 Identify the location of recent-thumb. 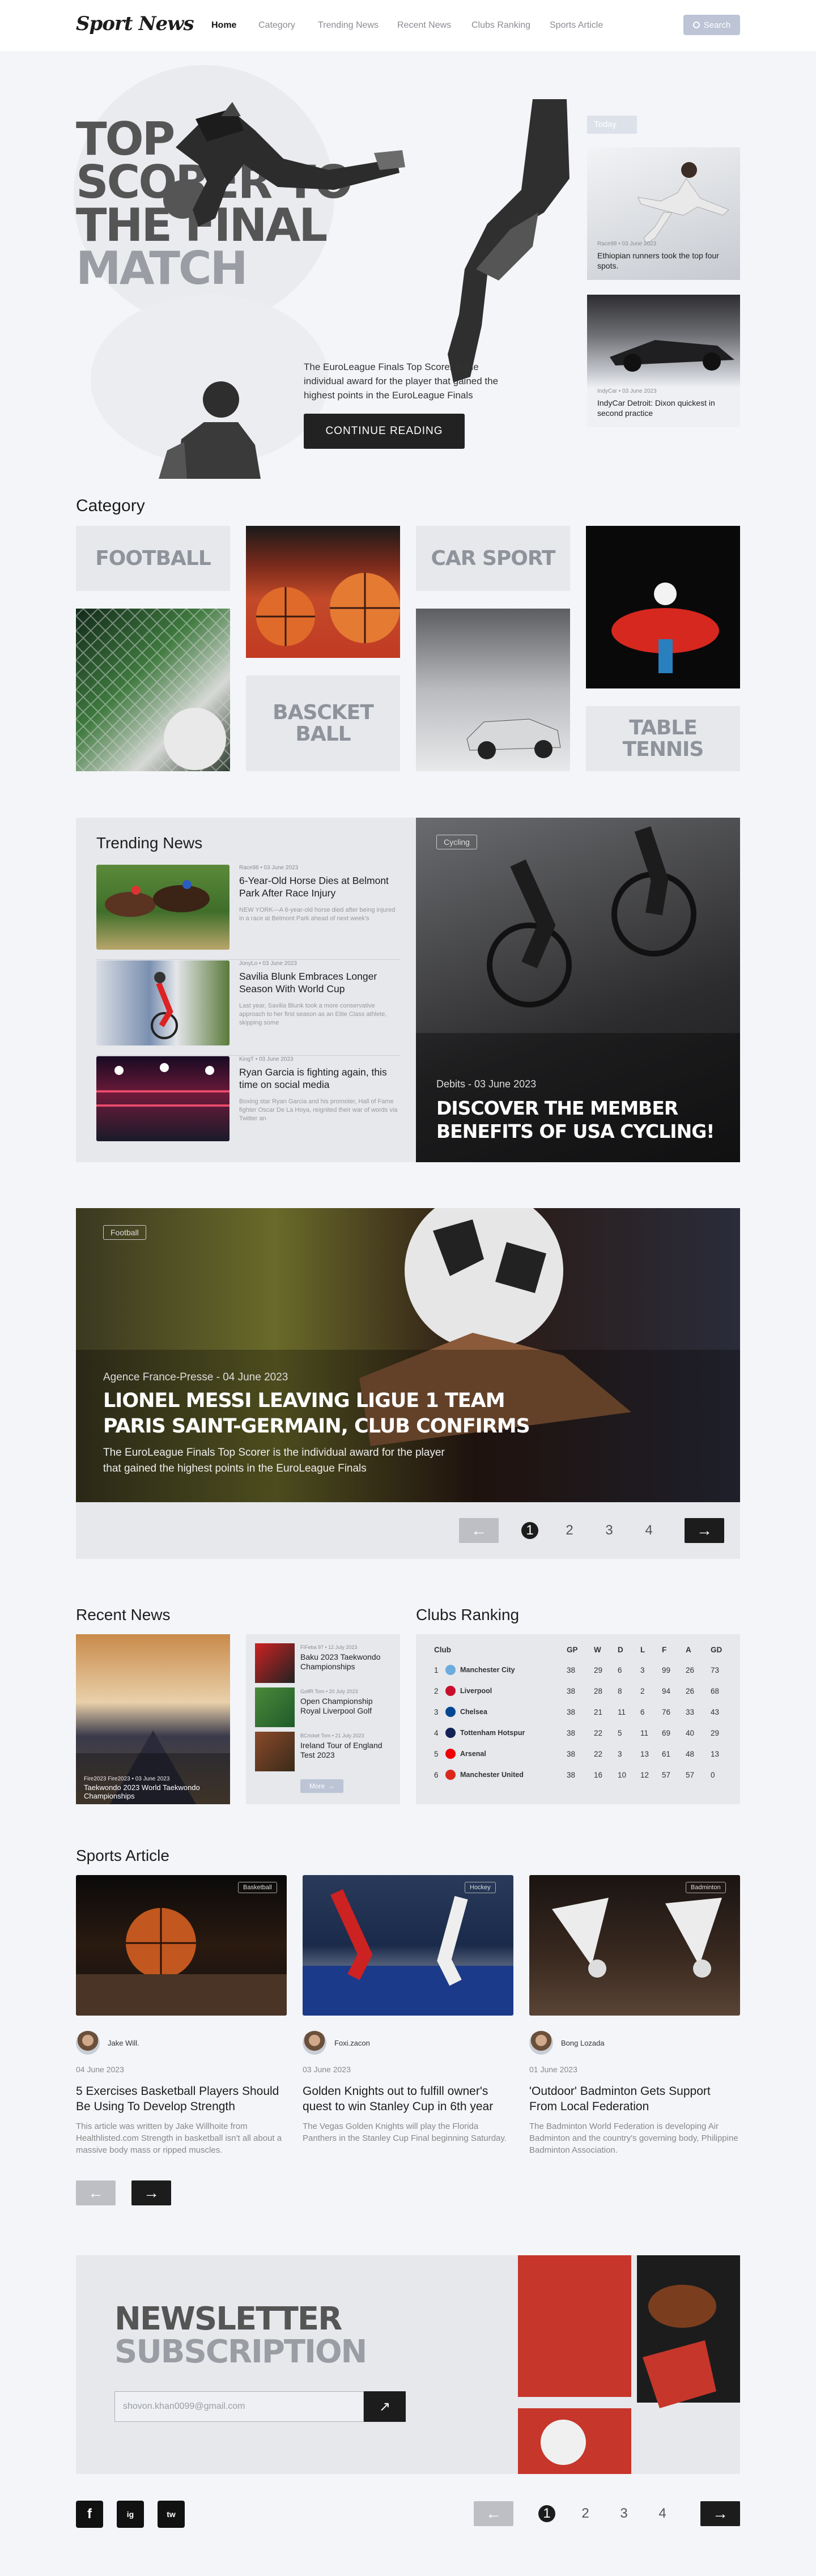
(275, 1707).